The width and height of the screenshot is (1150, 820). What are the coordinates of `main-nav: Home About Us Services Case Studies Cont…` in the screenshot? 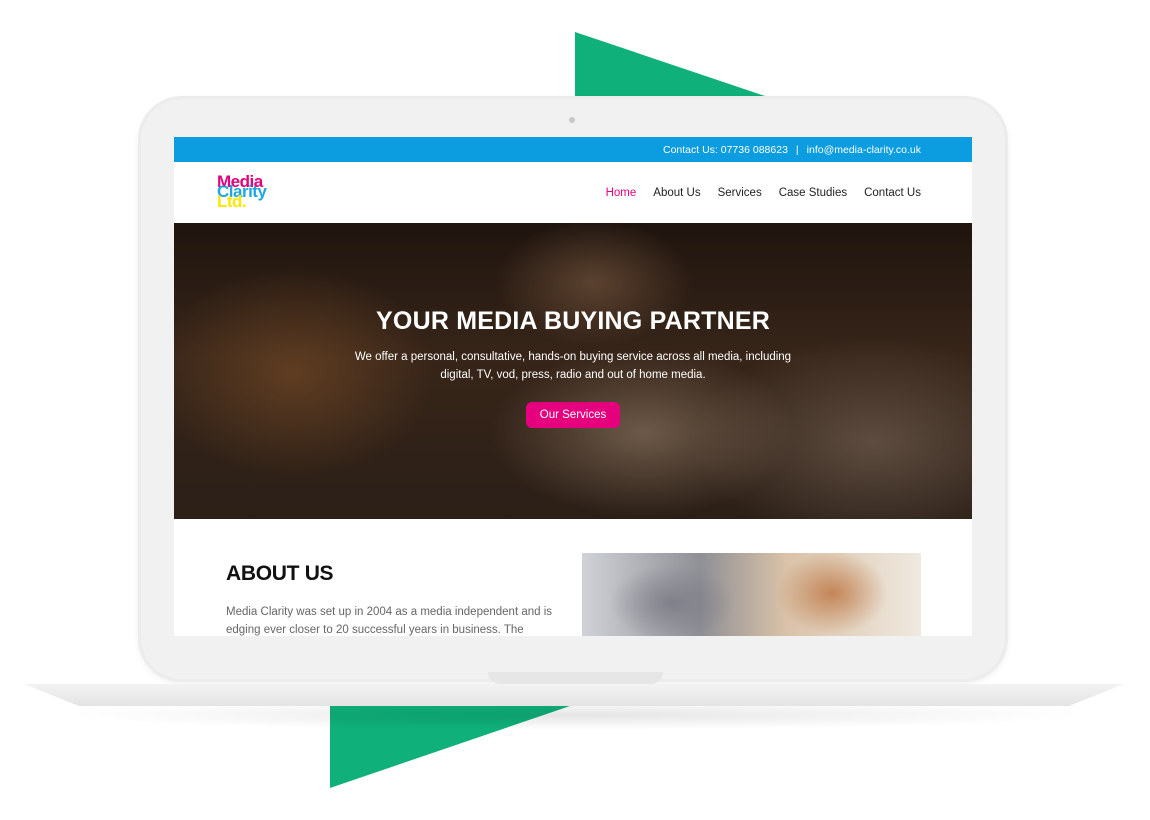 It's located at (763, 193).